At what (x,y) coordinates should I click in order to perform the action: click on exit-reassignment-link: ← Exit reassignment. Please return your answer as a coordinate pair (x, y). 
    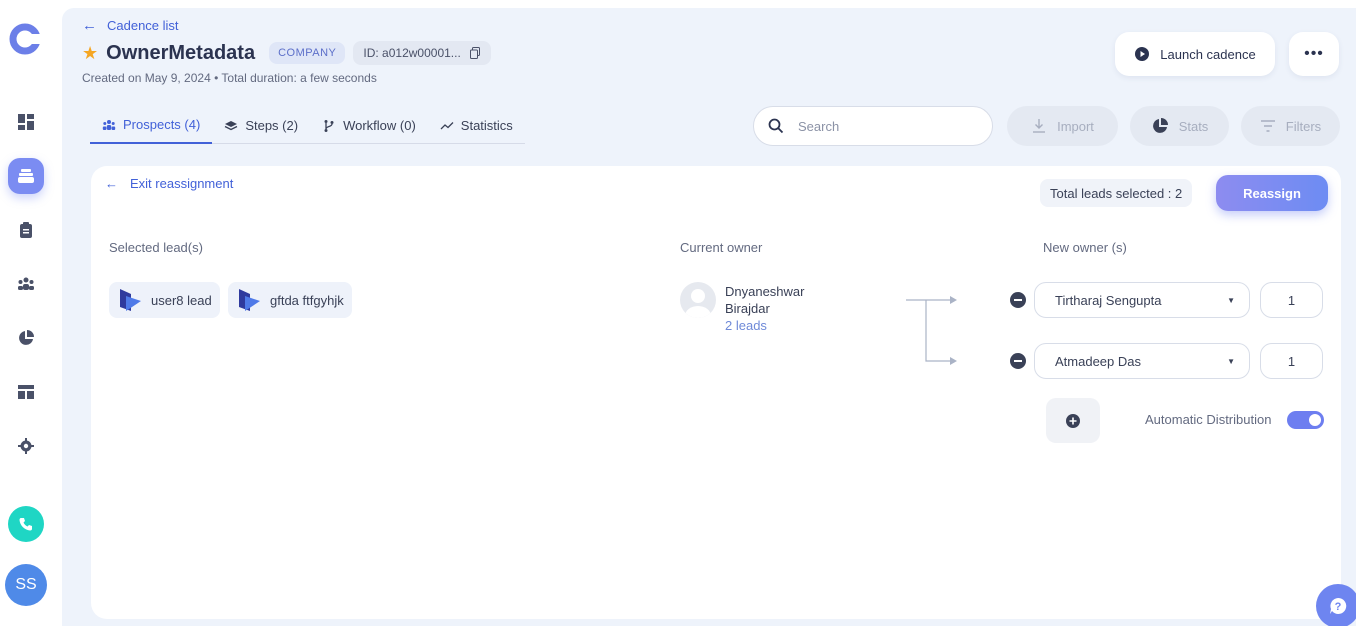
    Looking at the image, I should click on (169, 183).